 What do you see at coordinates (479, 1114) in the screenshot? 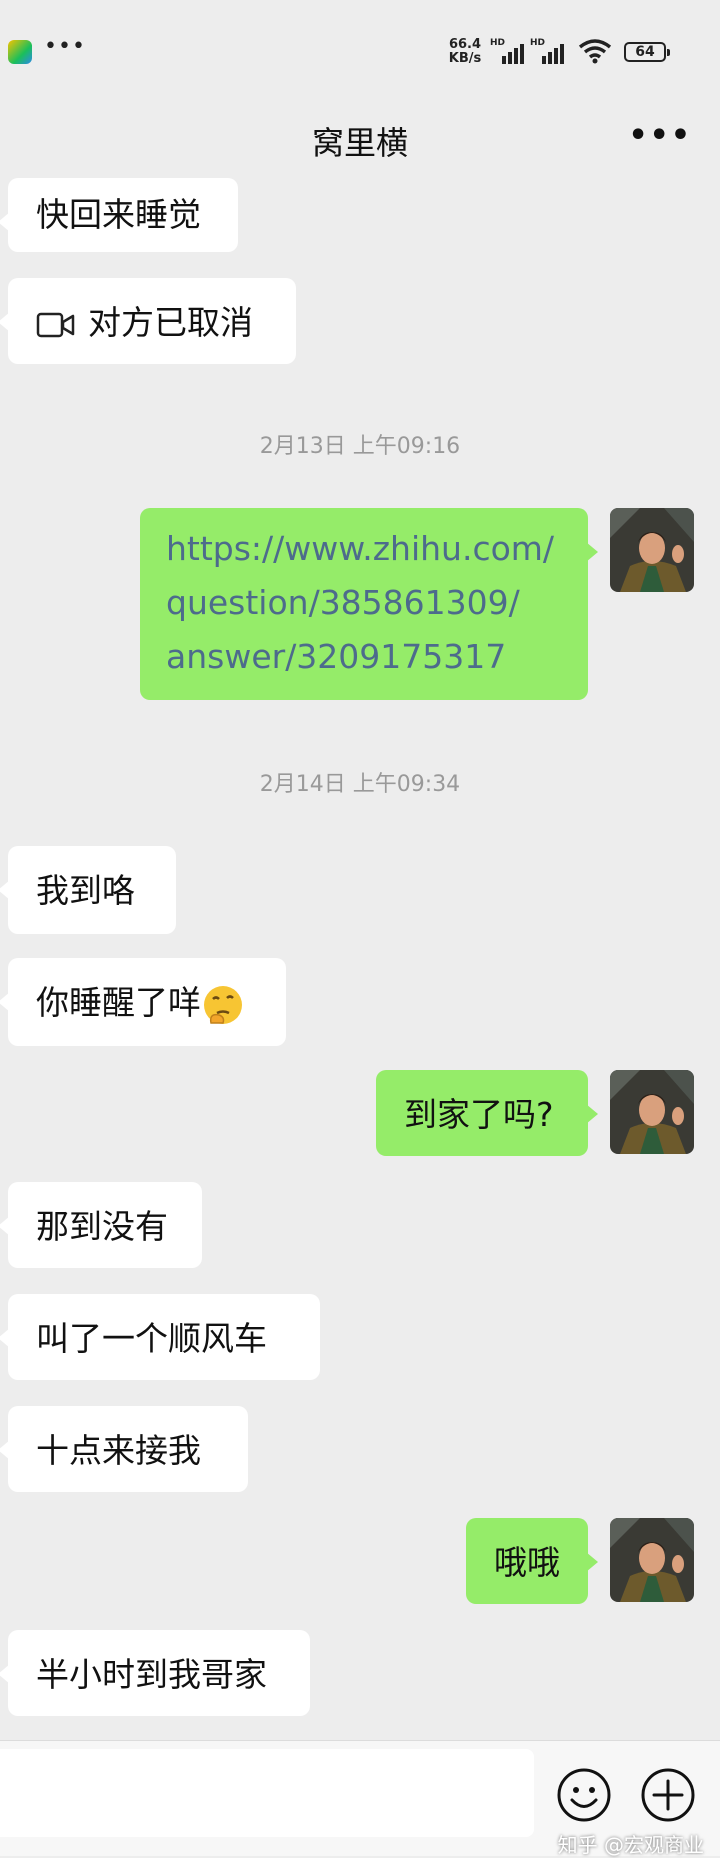
I see `message-text: 到家了吗?` at bounding box center [479, 1114].